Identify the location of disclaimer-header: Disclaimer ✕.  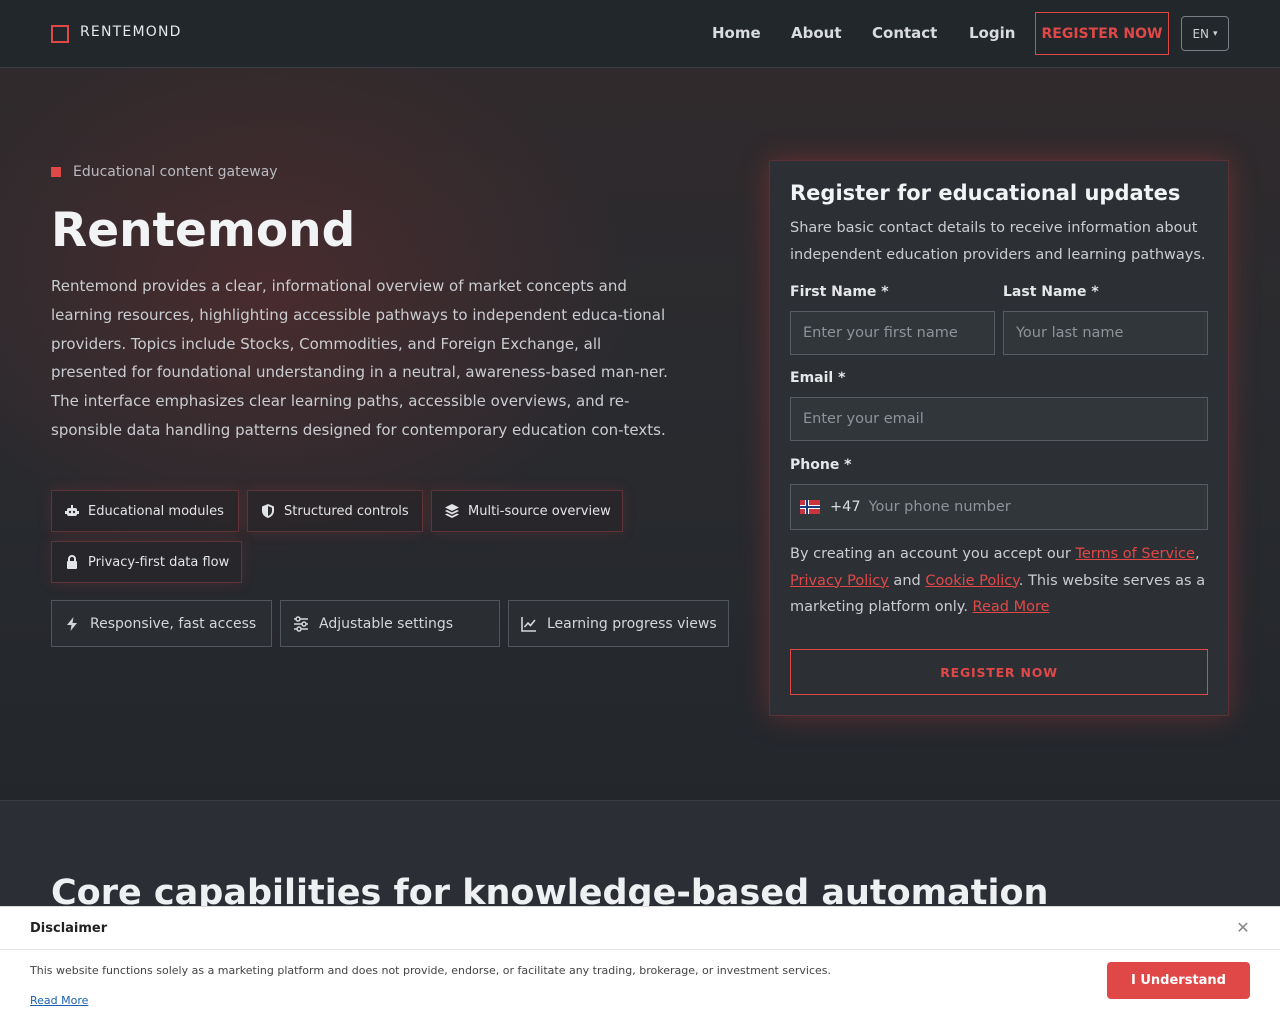
(640, 928).